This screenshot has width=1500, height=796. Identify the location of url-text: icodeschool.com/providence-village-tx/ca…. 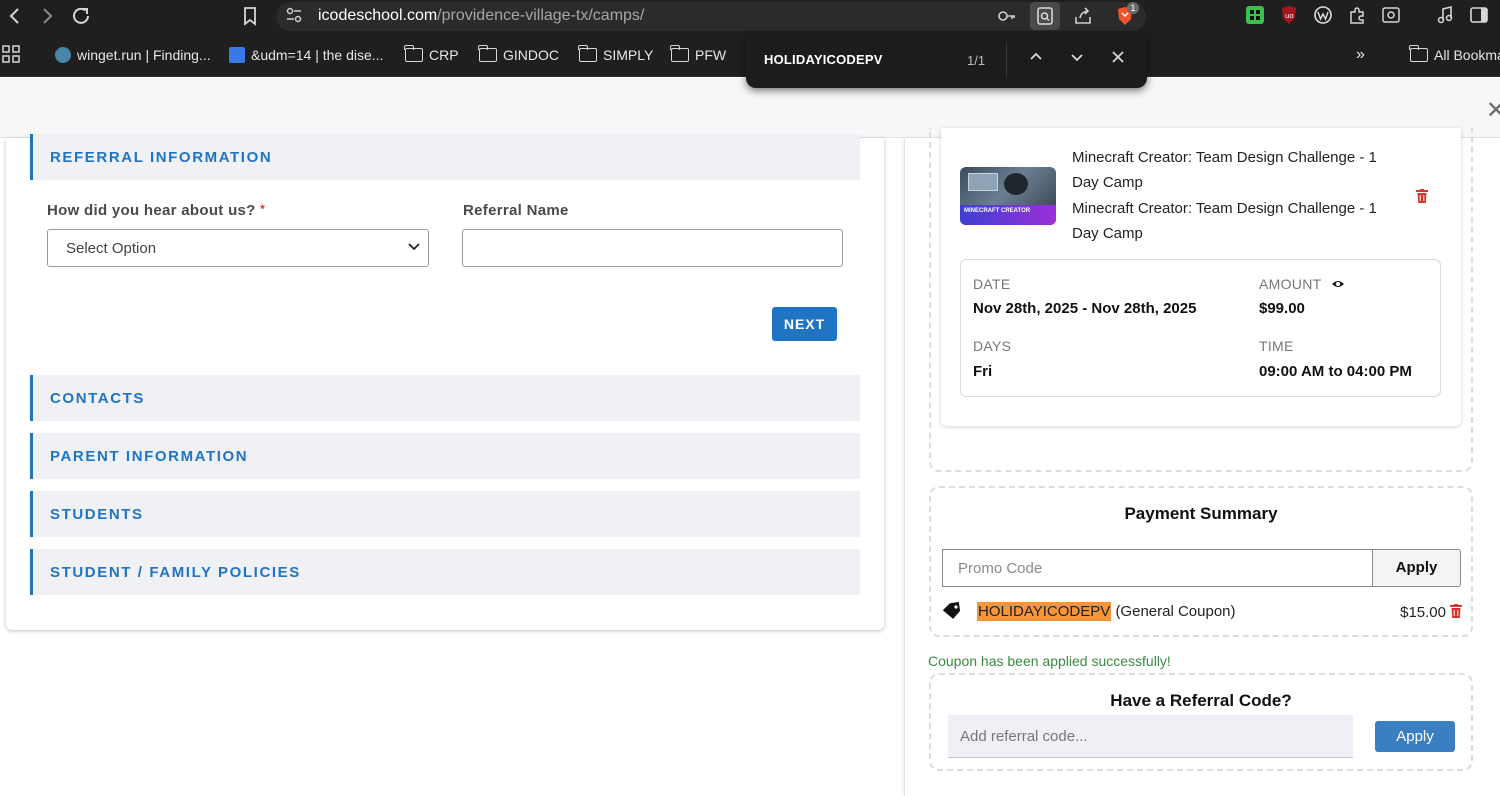
(481, 16).